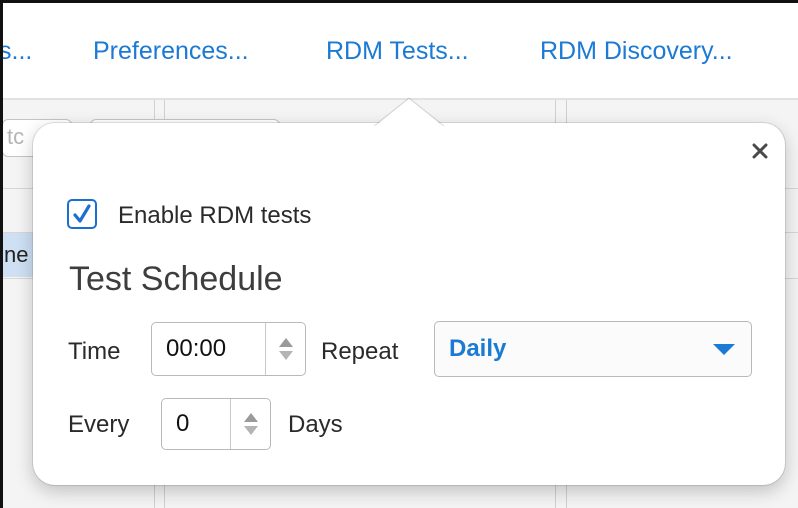  Describe the element at coordinates (215, 215) in the screenshot. I see `enable-rdm-tests-label: Enable RDM tests` at that location.